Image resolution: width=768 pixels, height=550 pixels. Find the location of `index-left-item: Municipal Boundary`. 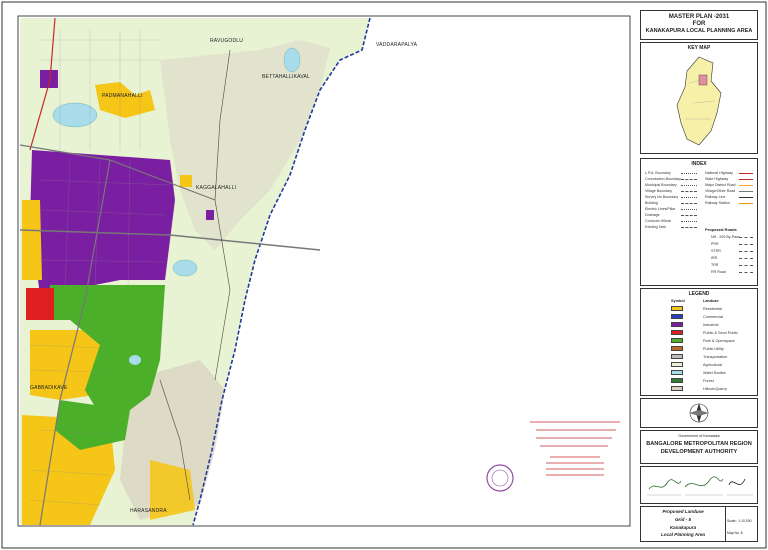

index-left-item: Municipal Boundary is located at coordinates (661, 185).